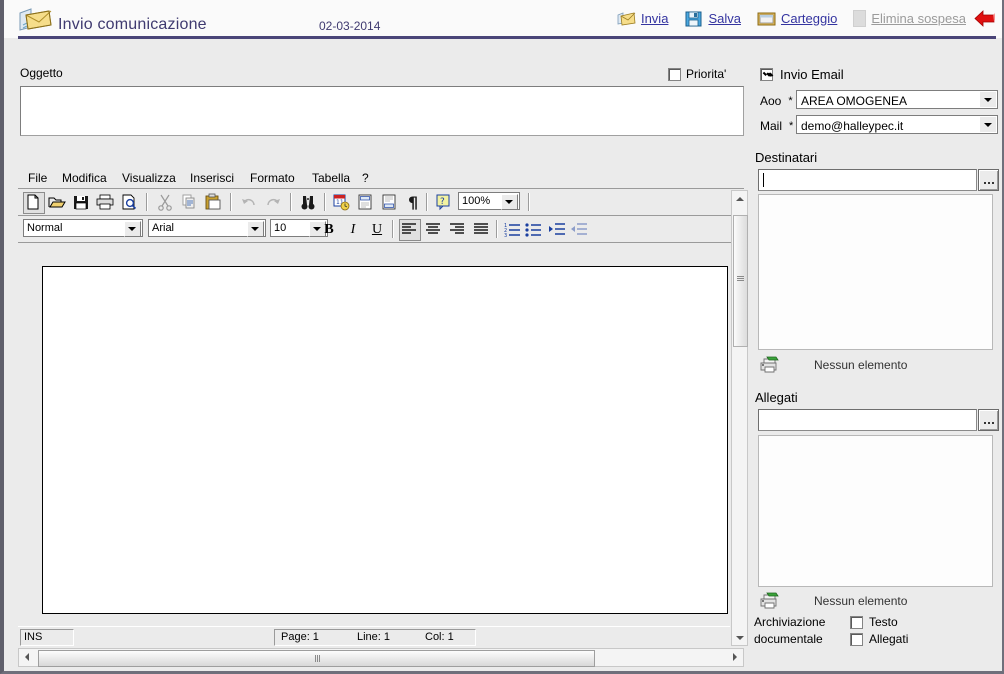  I want to click on align-right-icon, so click(458, 230).